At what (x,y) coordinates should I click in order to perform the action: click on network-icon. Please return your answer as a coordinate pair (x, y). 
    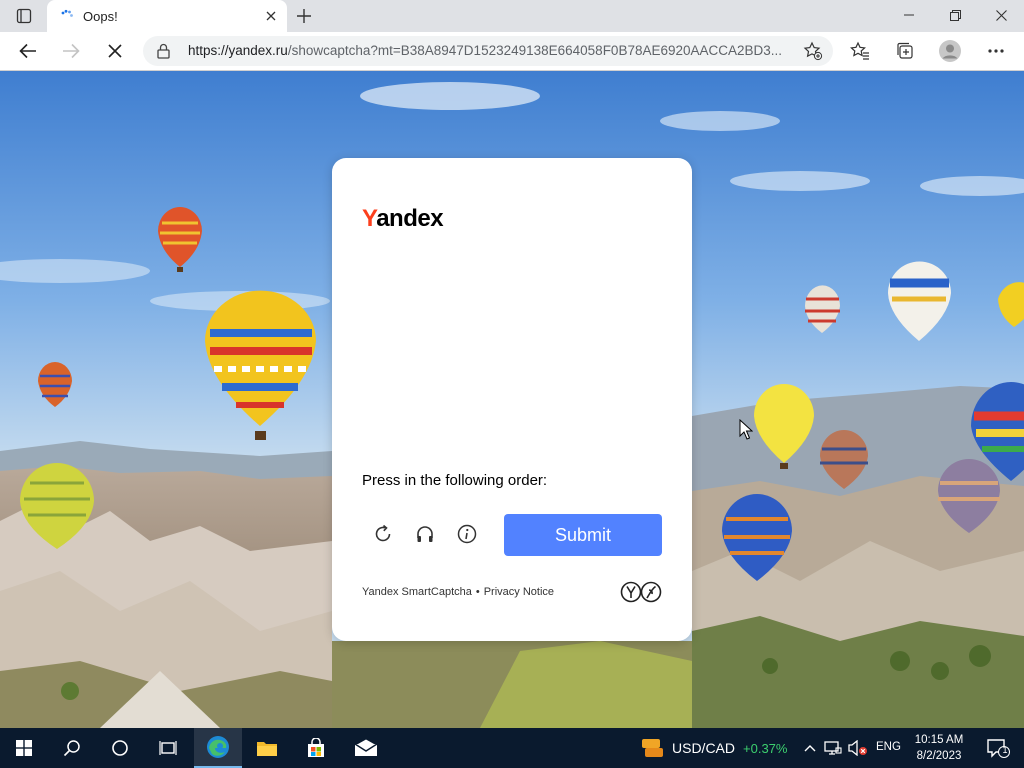
    Looking at the image, I should click on (833, 748).